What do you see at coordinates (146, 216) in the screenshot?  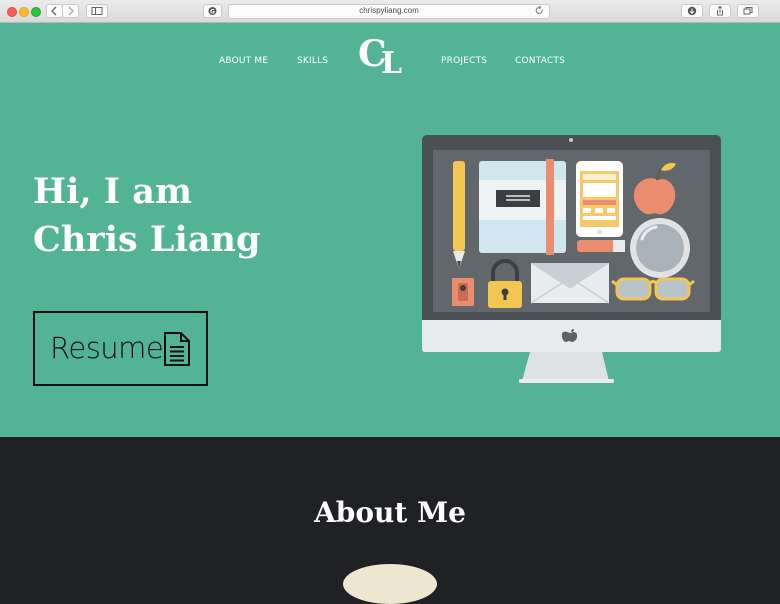 I see `hero-heading: Hi, I am Chris Liang` at bounding box center [146, 216].